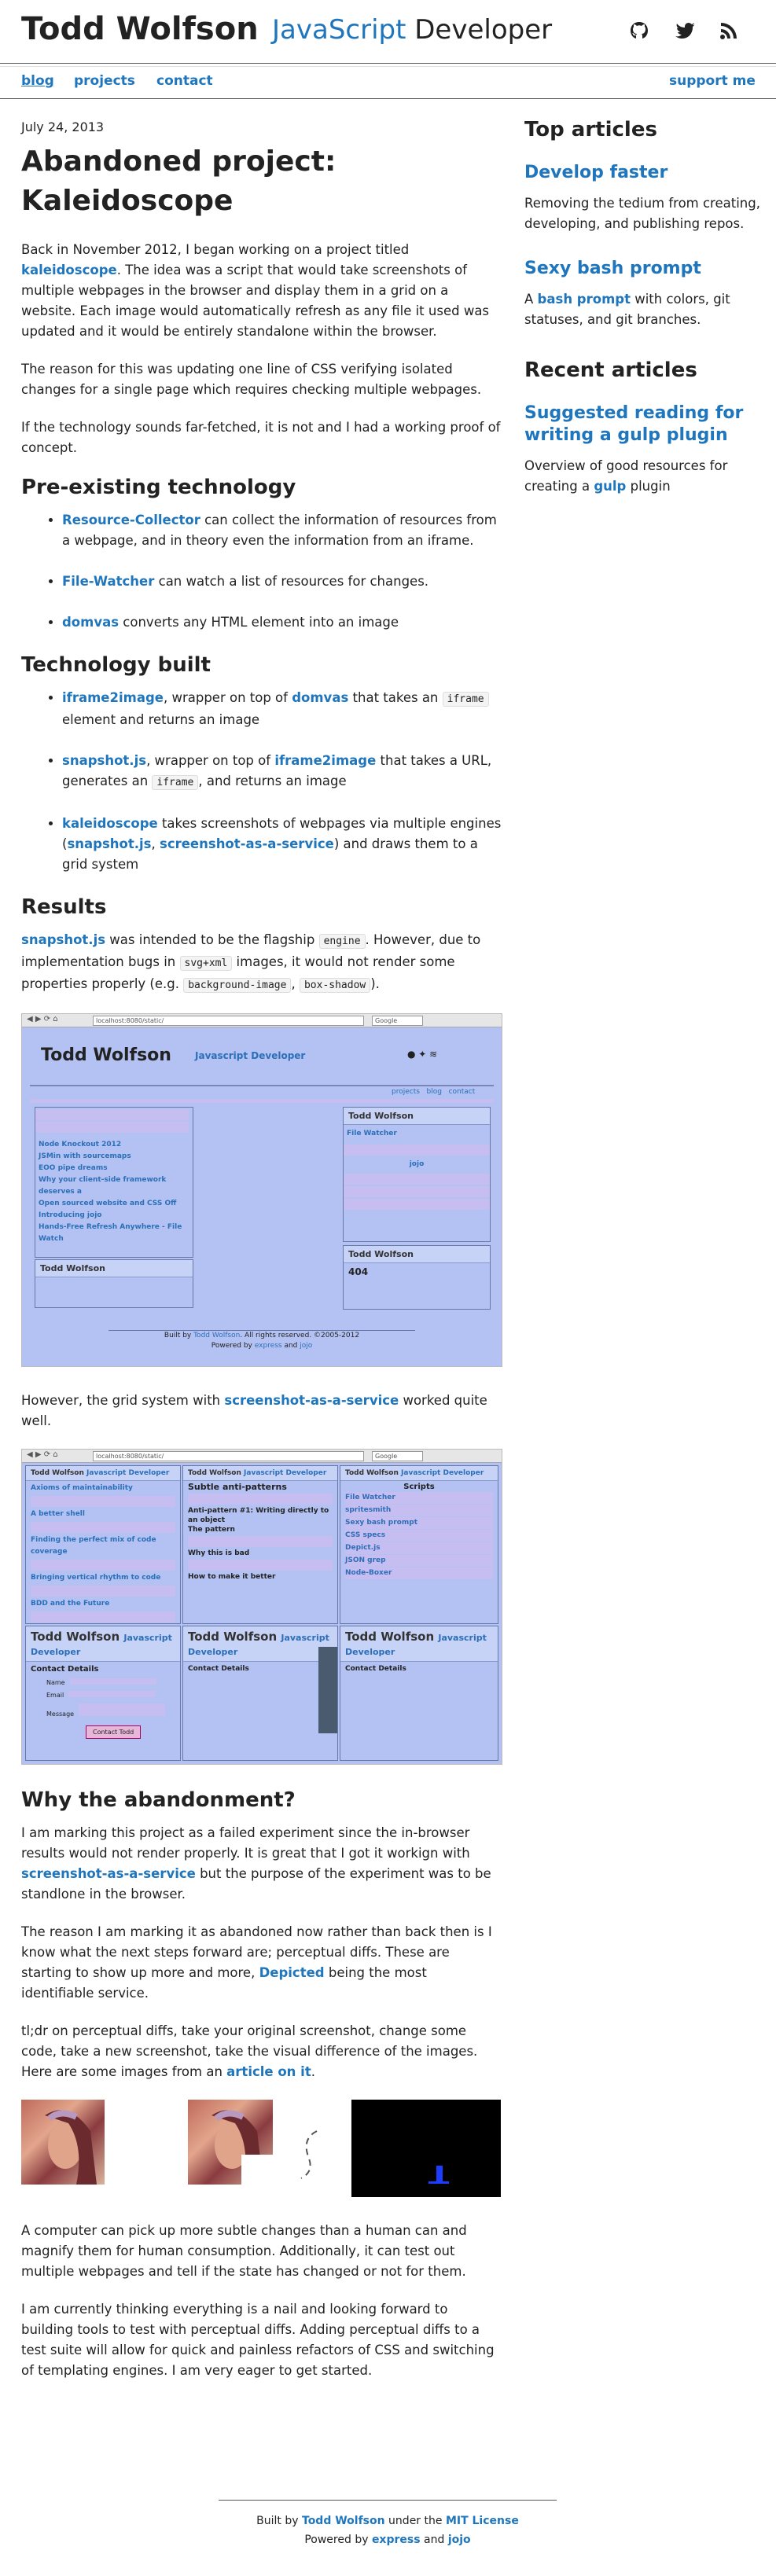 The height and width of the screenshot is (2576, 776). I want to click on nav-item: contact, so click(462, 1092).